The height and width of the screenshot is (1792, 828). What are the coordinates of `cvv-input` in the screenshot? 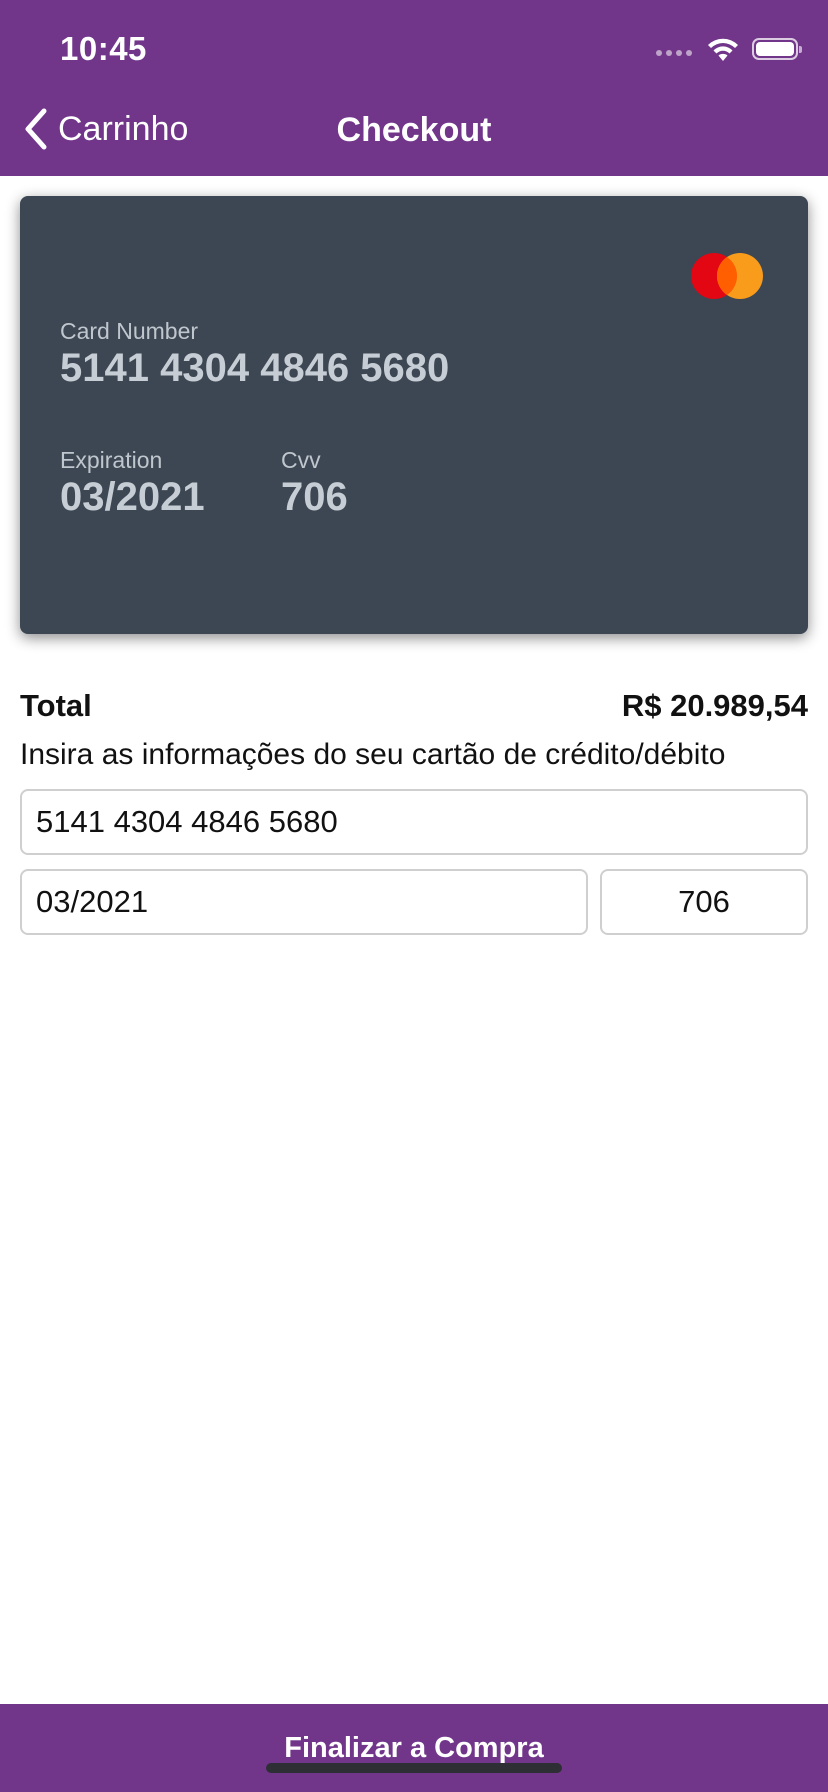 It's located at (704, 902).